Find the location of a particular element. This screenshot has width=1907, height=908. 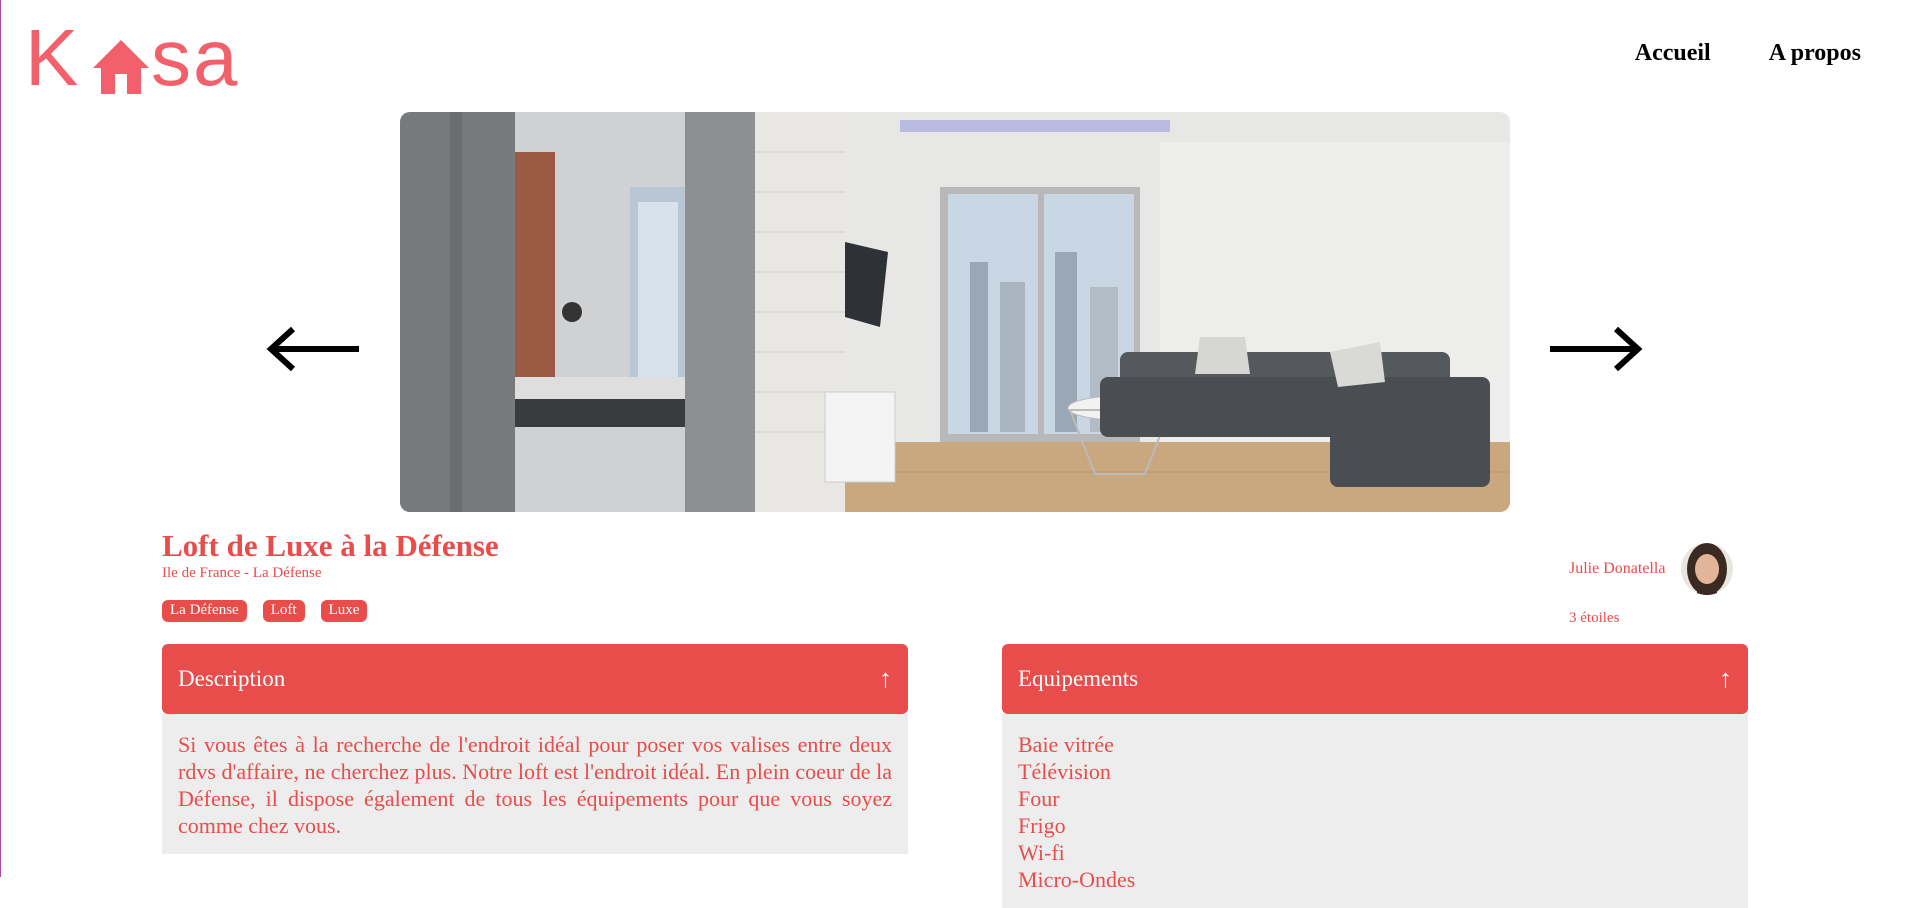

host-info: Julie Donatella is located at coordinates (1651, 569).